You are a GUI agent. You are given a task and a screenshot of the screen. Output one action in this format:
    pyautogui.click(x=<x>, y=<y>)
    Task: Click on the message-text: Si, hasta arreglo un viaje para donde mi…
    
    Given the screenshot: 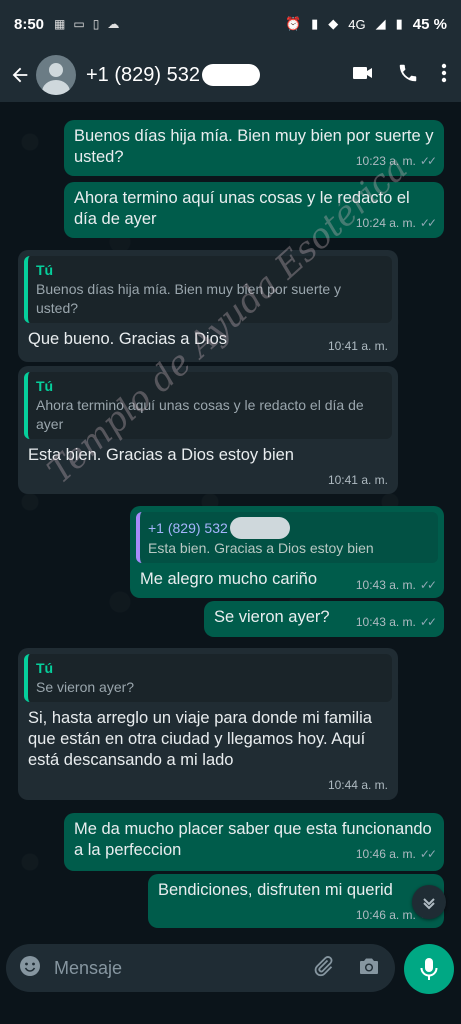 What is the action you would take?
    pyautogui.click(x=200, y=739)
    